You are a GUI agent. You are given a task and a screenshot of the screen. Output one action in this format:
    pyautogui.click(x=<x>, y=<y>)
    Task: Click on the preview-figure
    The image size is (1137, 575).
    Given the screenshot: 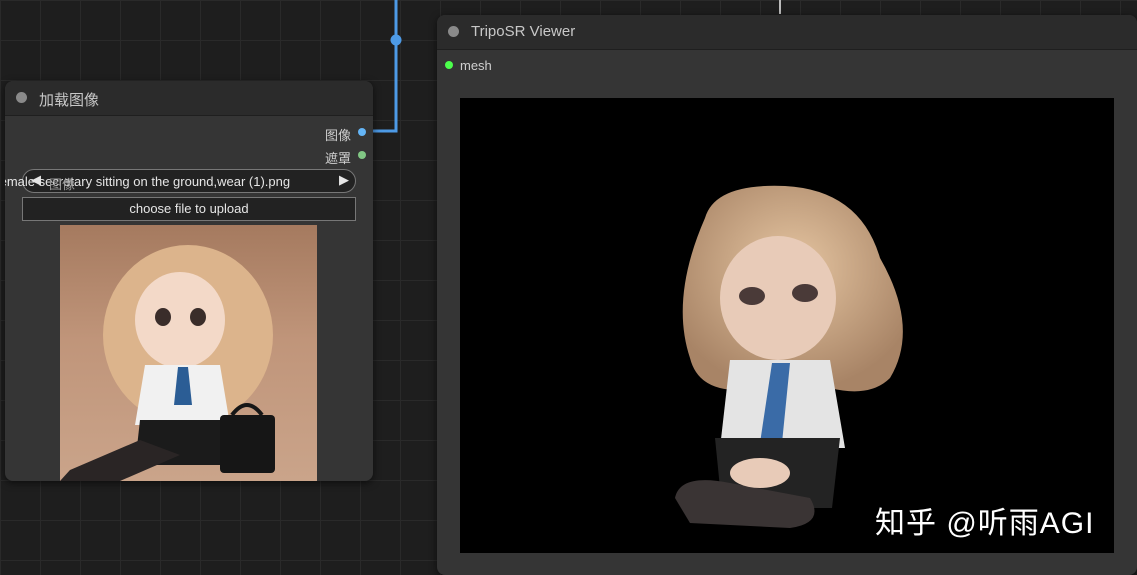 What is the action you would take?
    pyautogui.click(x=167, y=363)
    